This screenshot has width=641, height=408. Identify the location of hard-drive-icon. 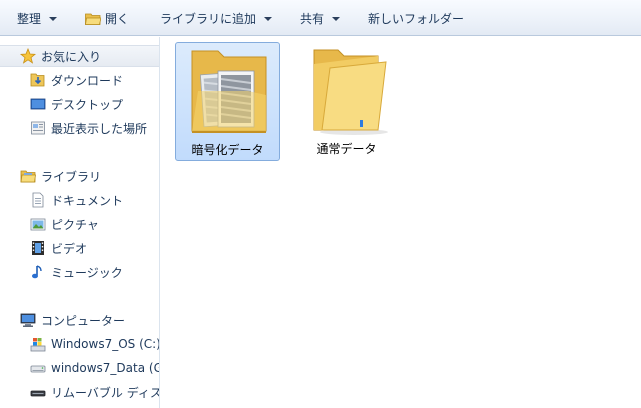
(38, 369).